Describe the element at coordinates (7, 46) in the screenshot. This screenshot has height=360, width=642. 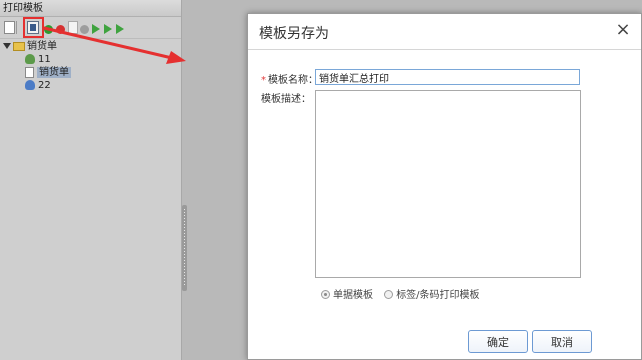
I see `expand-caret-icon` at that location.